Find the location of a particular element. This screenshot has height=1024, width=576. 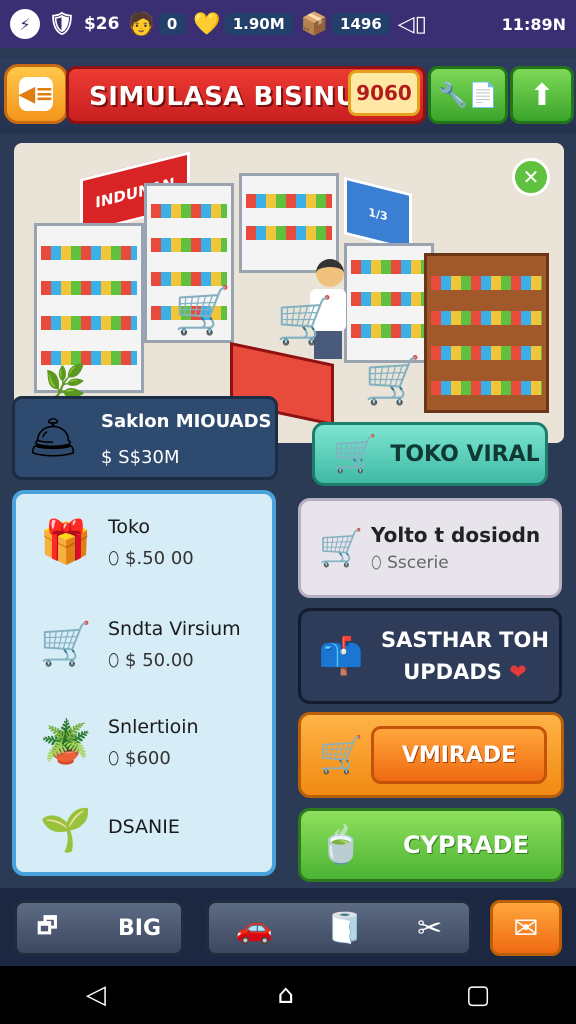

potted-plant-icon: 🌱 is located at coordinates (66, 829).